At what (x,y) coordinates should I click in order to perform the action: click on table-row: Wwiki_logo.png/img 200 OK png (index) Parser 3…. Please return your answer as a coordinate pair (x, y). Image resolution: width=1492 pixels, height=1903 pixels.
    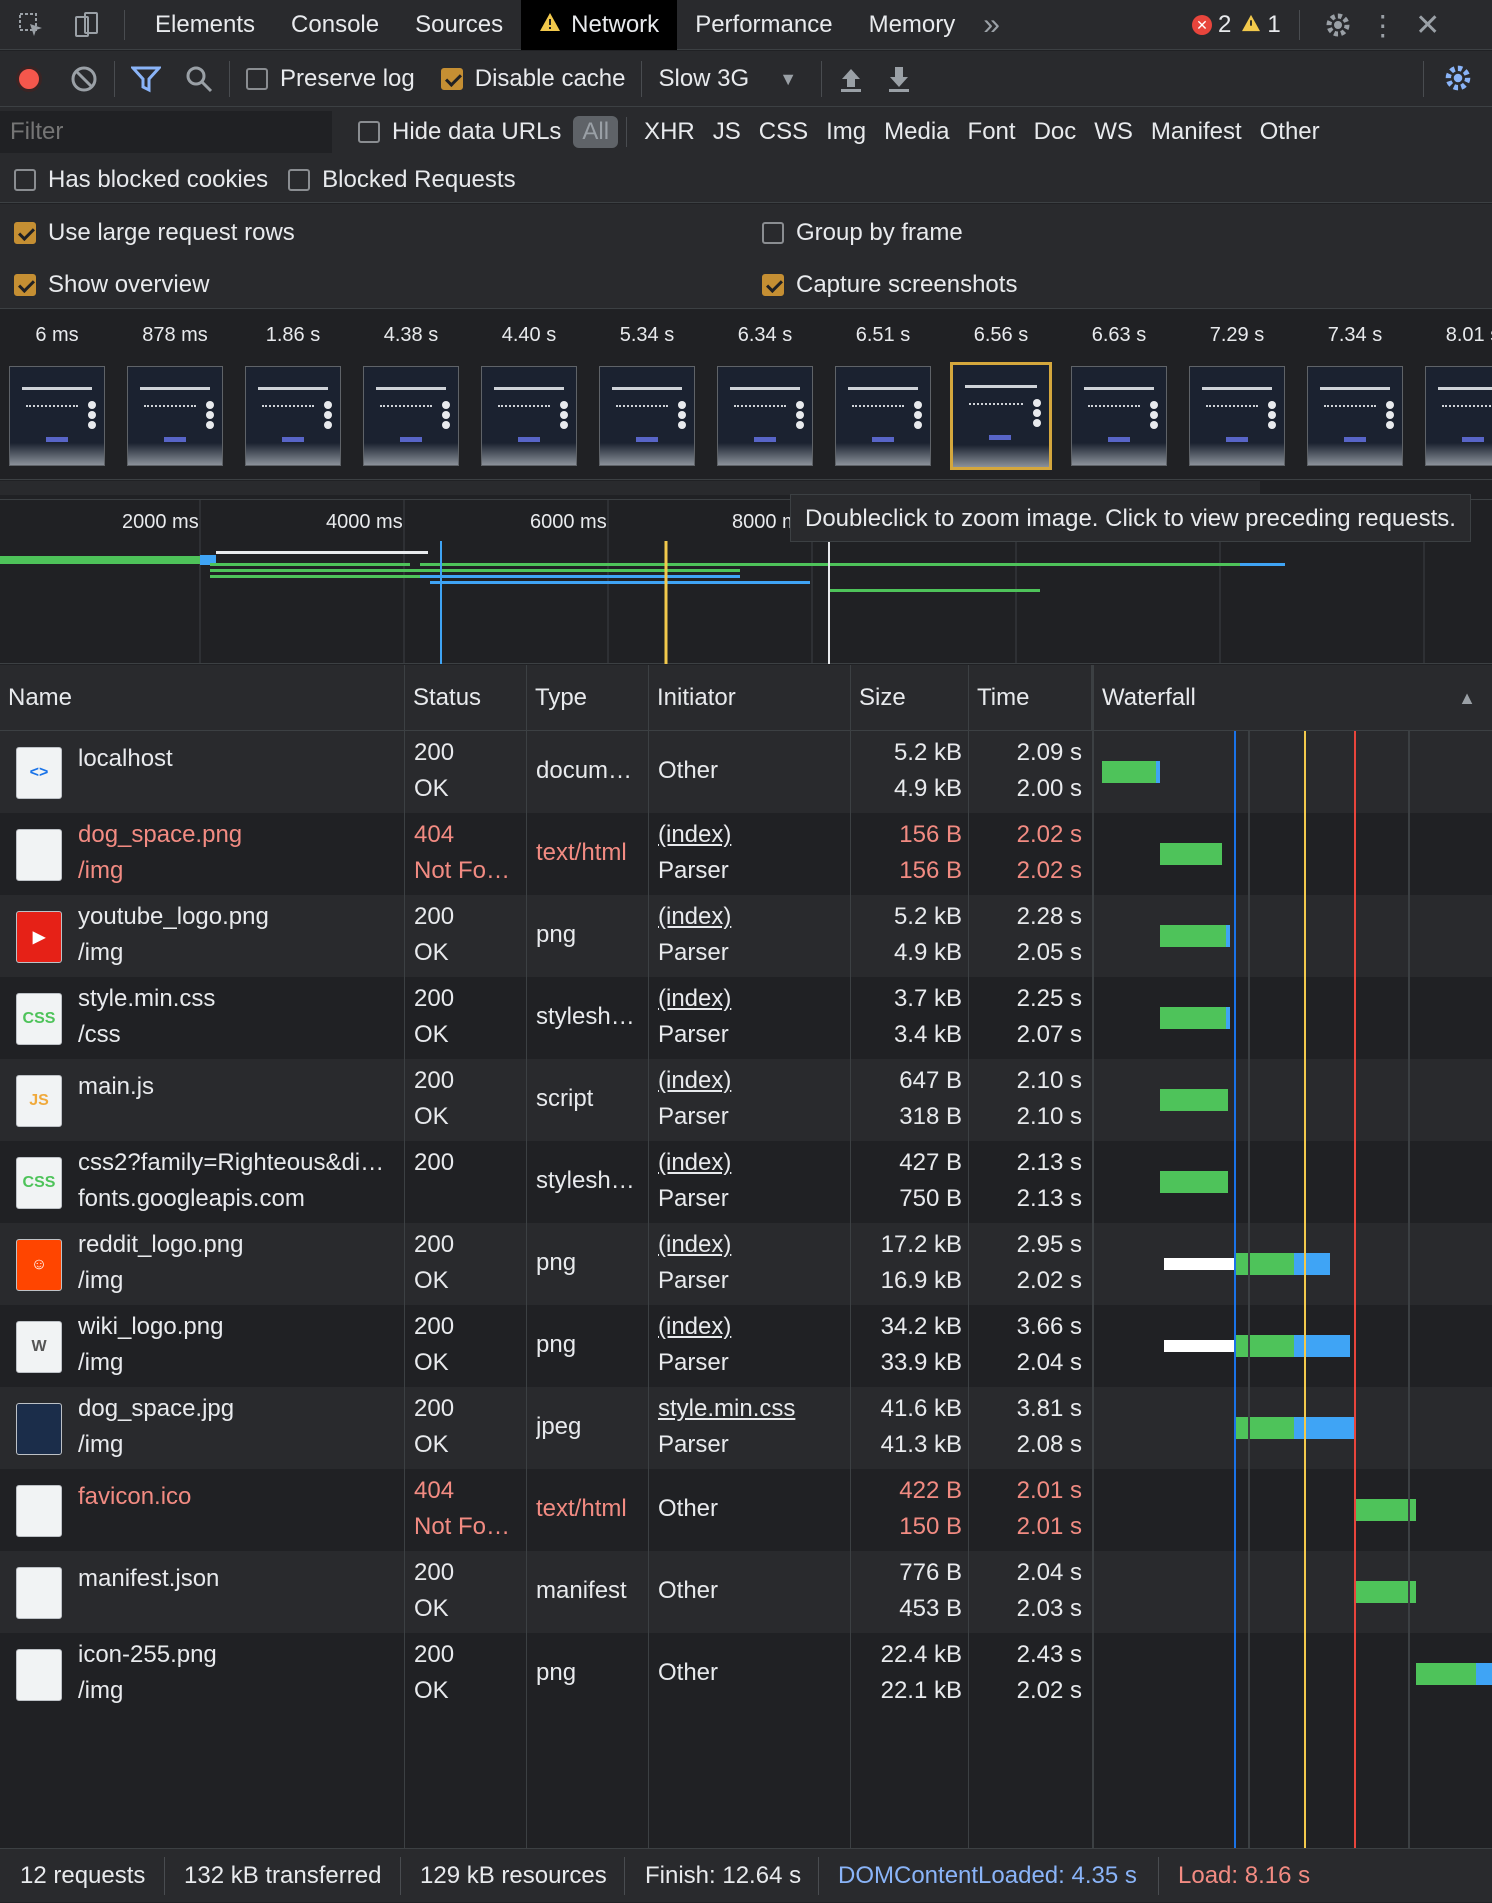
    Looking at the image, I should click on (546, 1346).